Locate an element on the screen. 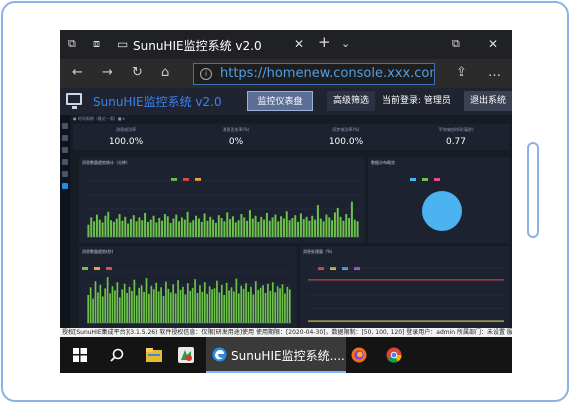 Image resolution: width=570 pixels, height=403 pixels. chrome-icon is located at coordinates (394, 355).